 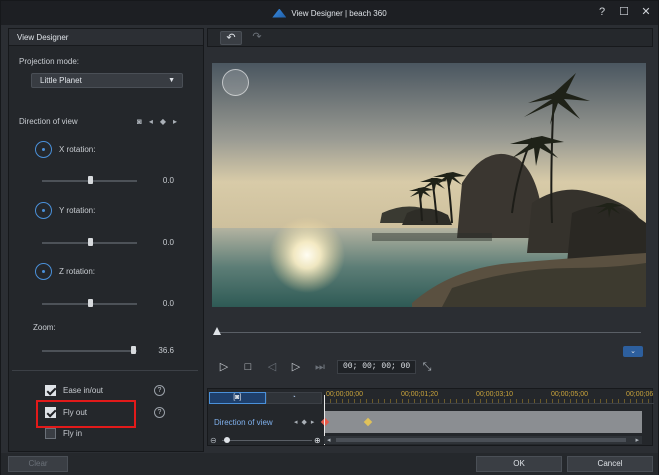 I want to click on timeline-tabs: [◙] ◔, so click(x=265, y=398).